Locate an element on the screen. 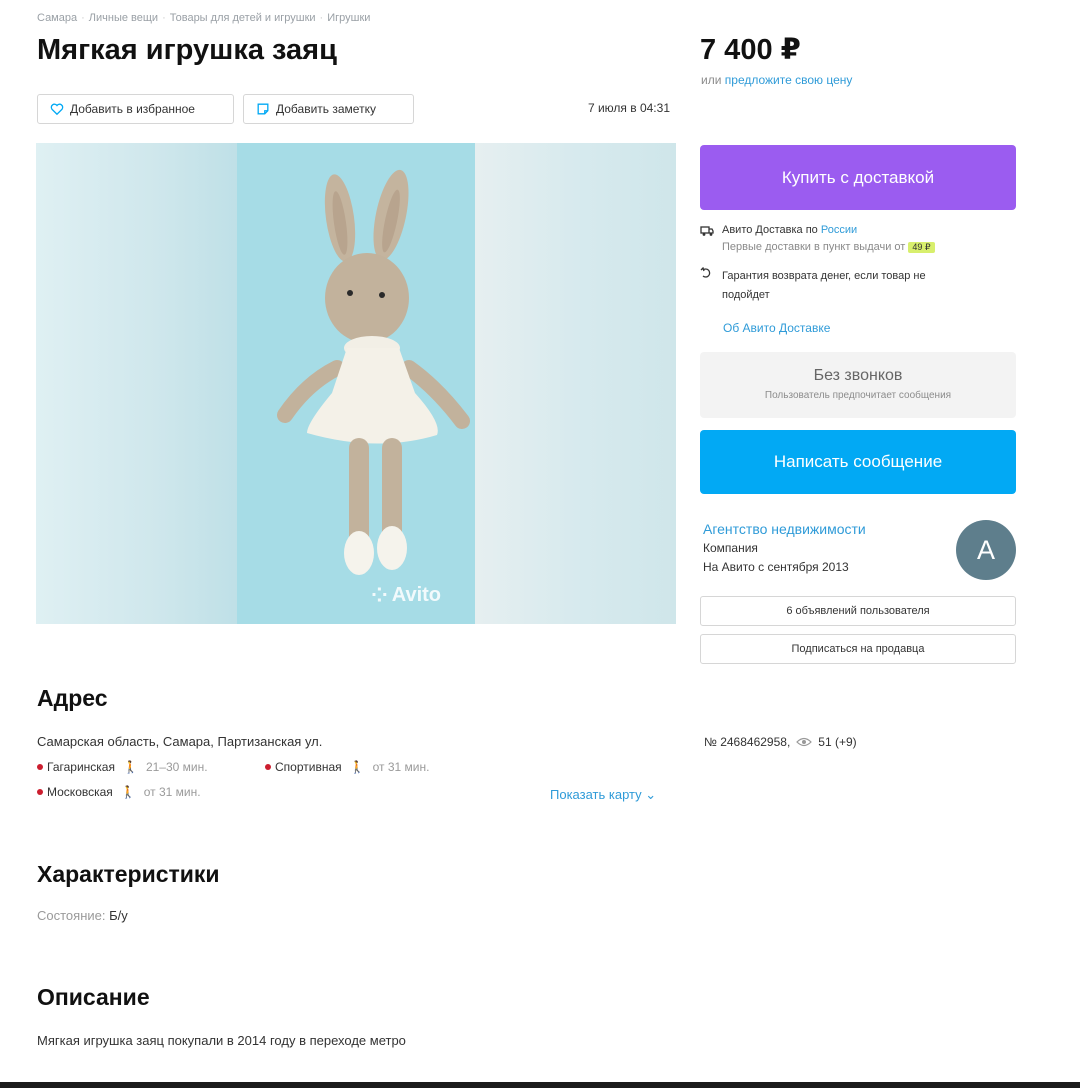 The image size is (1080, 1088). no-calls-subtitle: Пользователь предпочитает сообщения is located at coordinates (858, 395).